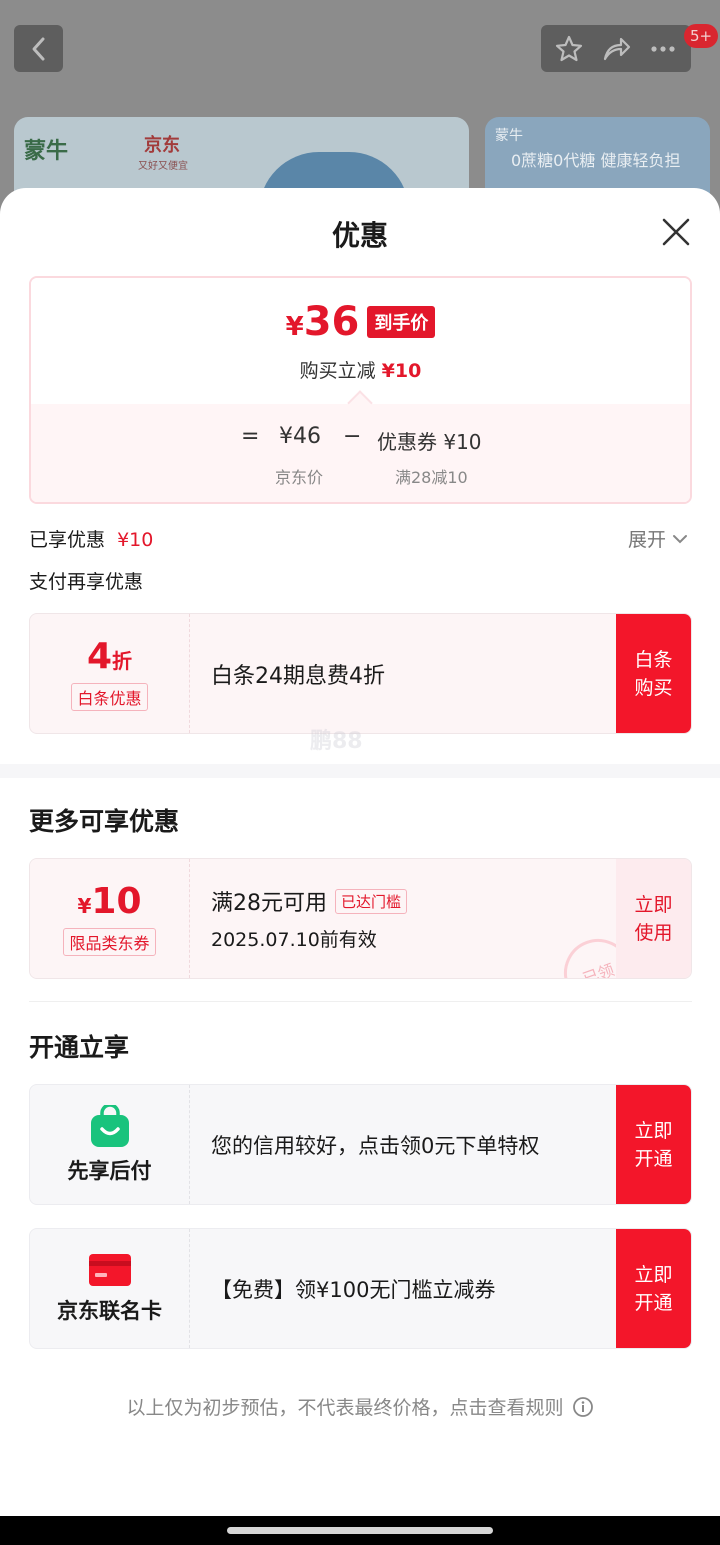 The width and height of the screenshot is (720, 1545). I want to click on final-price: ¥ 36 到手价, so click(360, 322).